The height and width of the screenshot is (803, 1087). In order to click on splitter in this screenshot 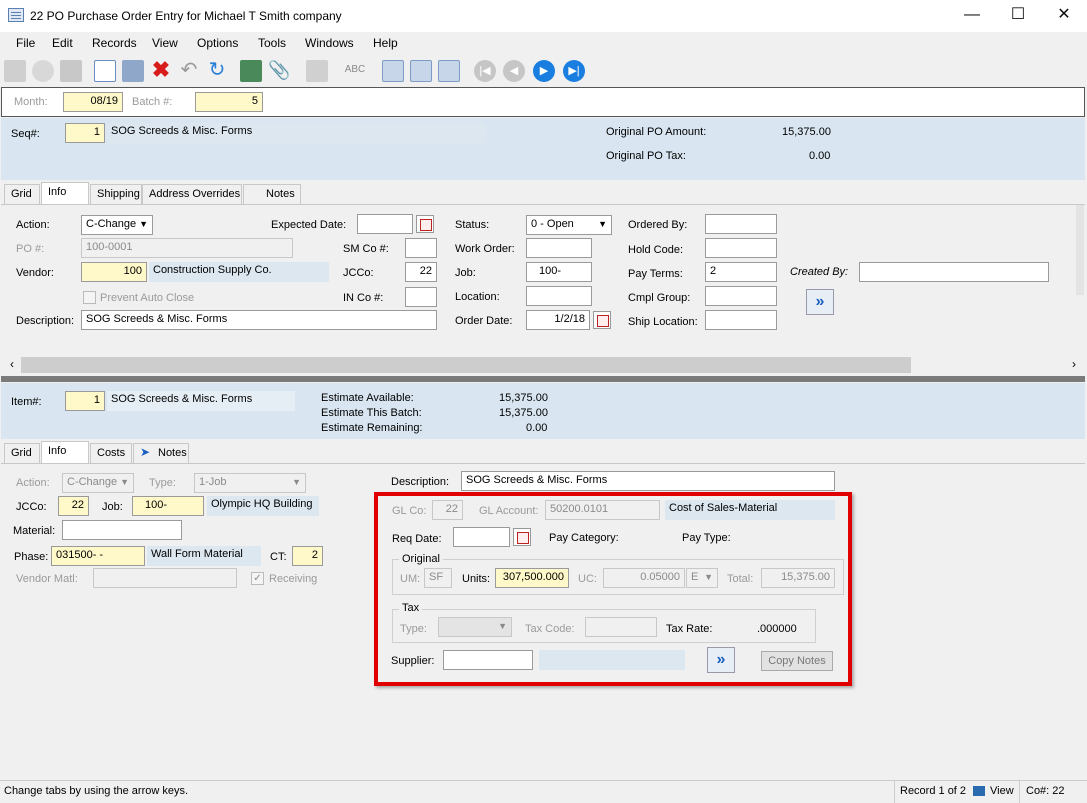, I will do `click(543, 379)`.